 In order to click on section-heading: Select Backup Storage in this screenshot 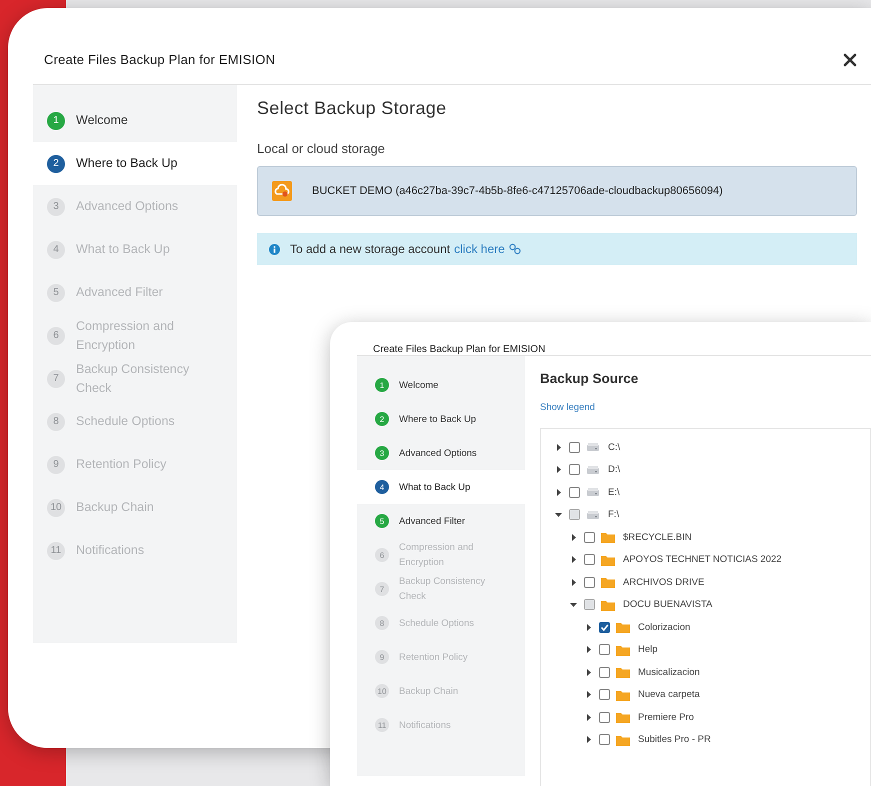, I will do `click(352, 108)`.